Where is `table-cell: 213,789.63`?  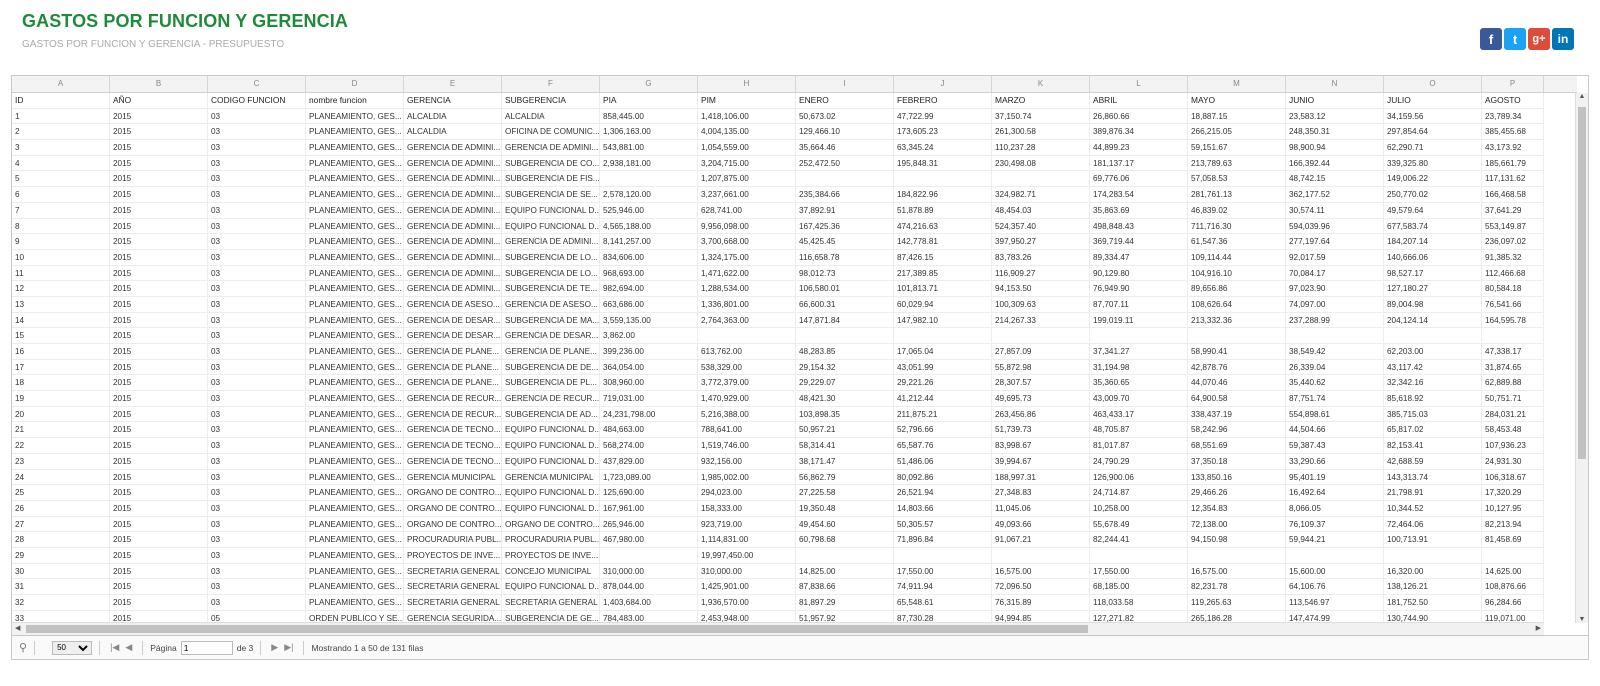 table-cell: 213,789.63 is located at coordinates (1237, 163).